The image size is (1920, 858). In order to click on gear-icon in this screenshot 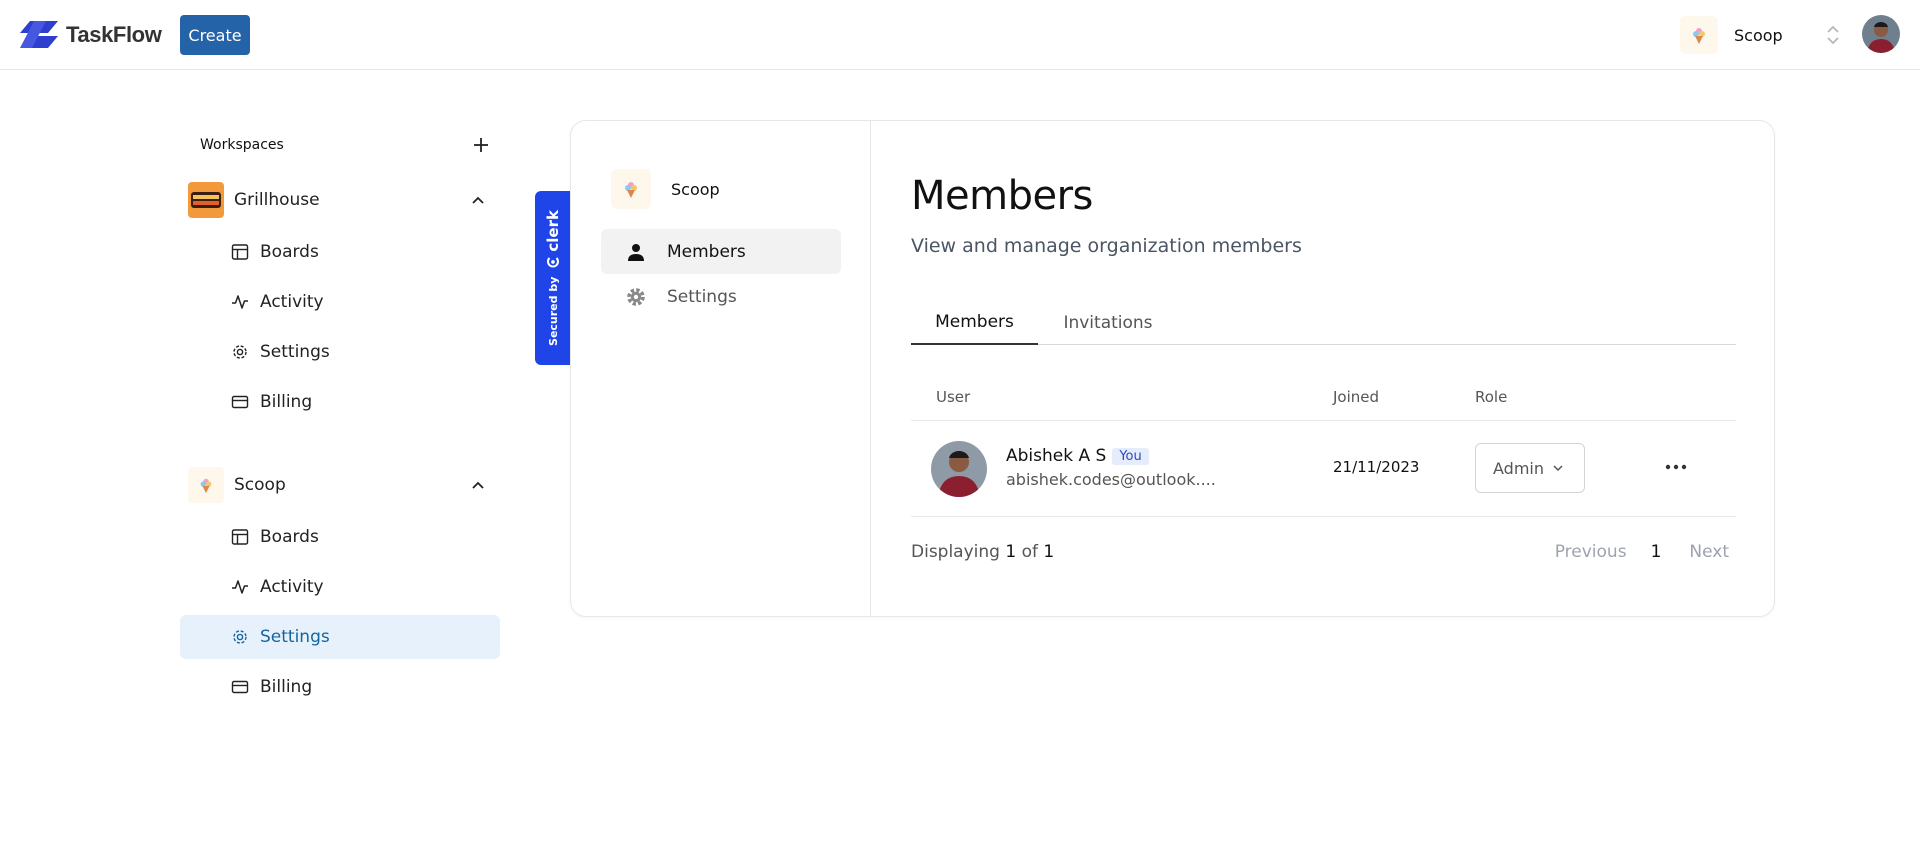, I will do `click(636, 297)`.